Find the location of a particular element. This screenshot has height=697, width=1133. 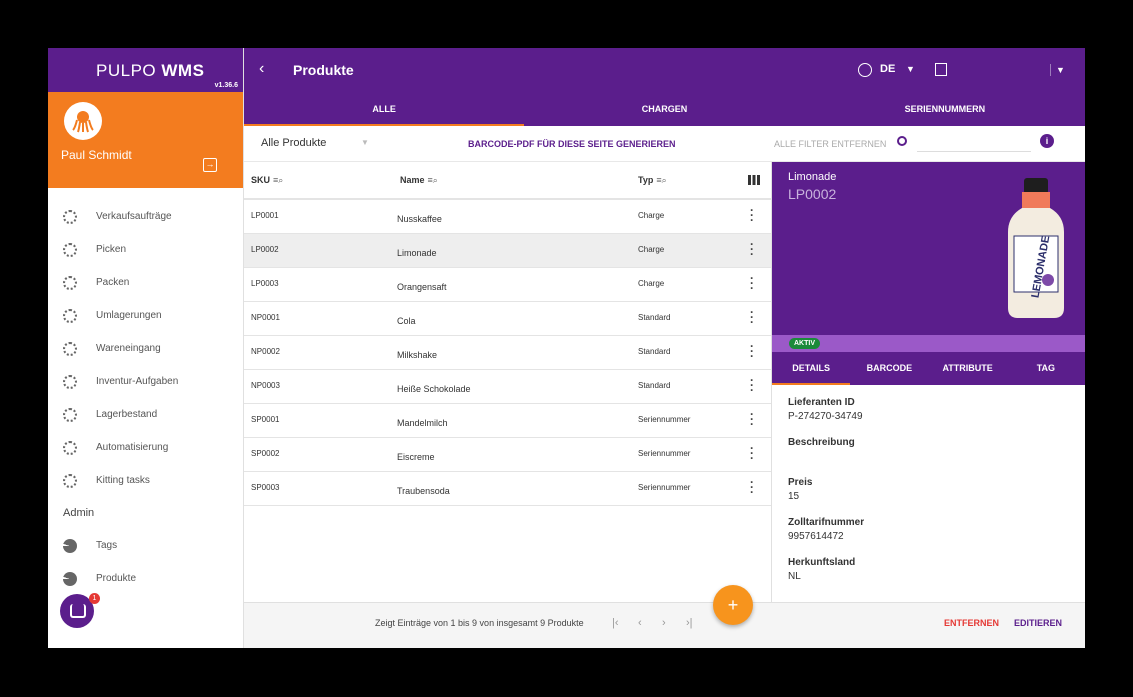

first-page-icon: |‹ is located at coordinates (615, 623).